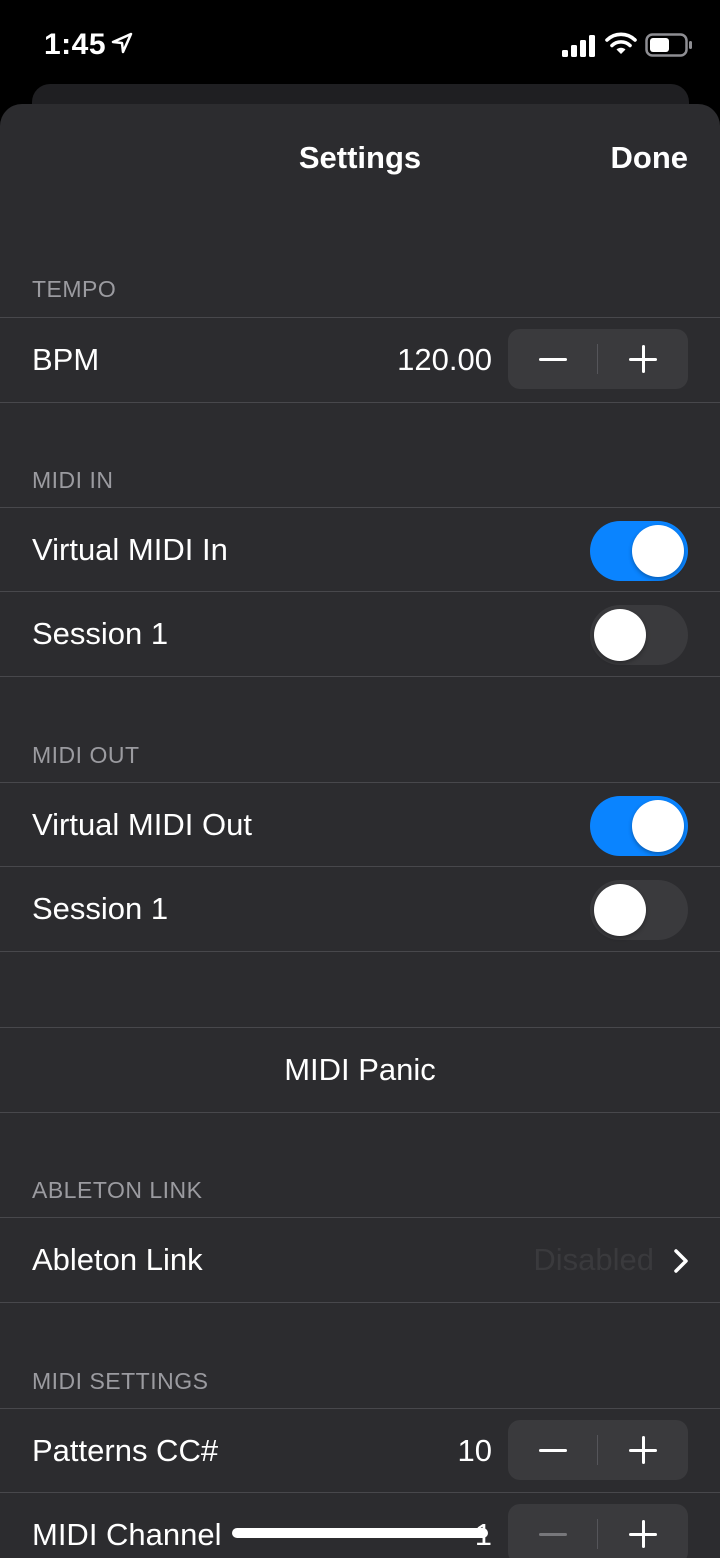  I want to click on ableton-link-row: Ableton Link Disabled, so click(360, 1260).